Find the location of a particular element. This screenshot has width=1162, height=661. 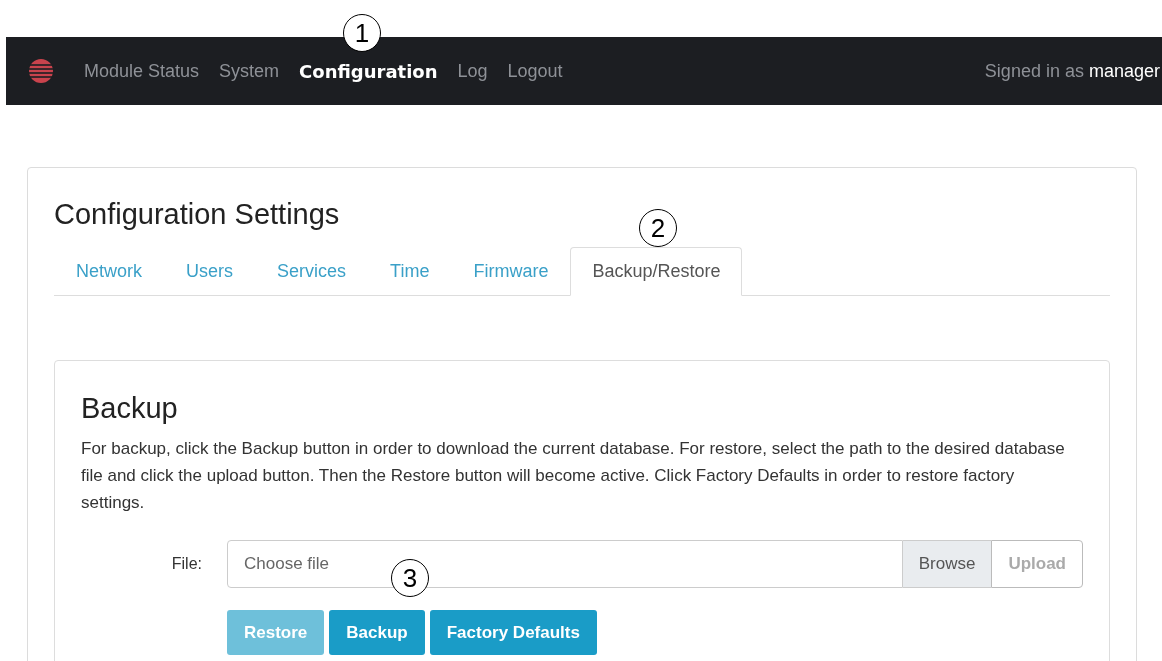

logo-icon is located at coordinates (41, 71).